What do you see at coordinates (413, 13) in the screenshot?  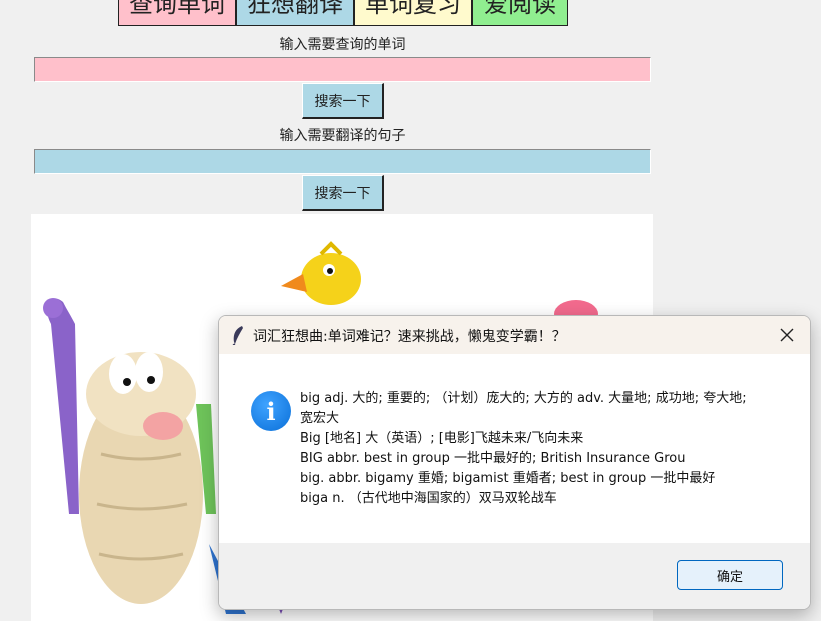 I see `tab-review: 单词复习` at bounding box center [413, 13].